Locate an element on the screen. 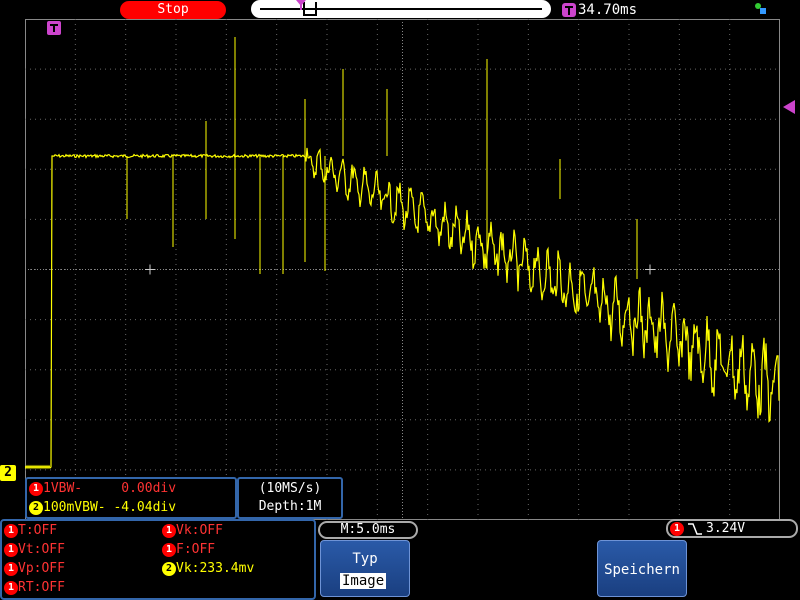 Image resolution: width=800 pixels, height=600 pixels. ch1-settings: 1VBW- 0.00div is located at coordinates (110, 488).